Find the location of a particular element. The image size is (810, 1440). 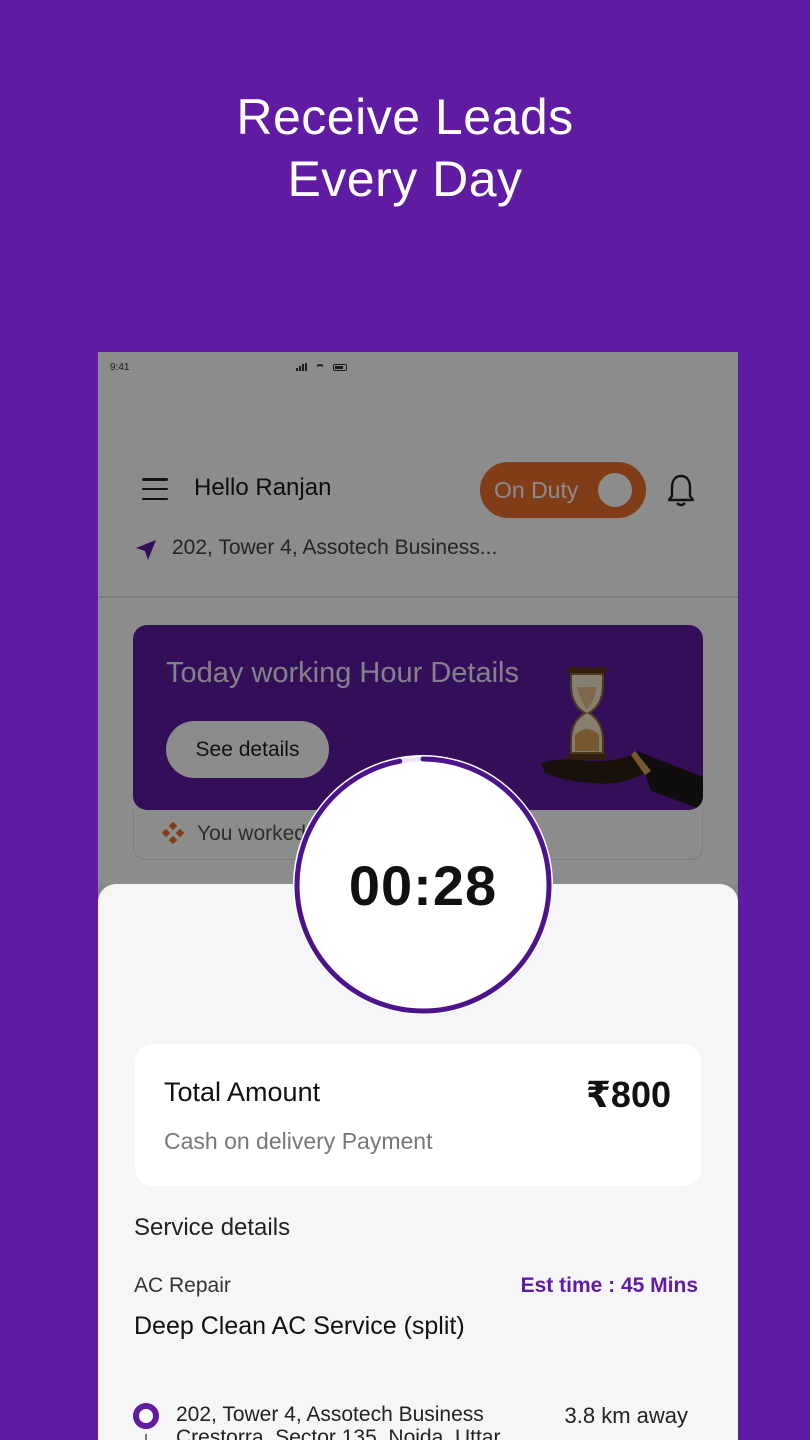

route-line is located at coordinates (146, 1437).